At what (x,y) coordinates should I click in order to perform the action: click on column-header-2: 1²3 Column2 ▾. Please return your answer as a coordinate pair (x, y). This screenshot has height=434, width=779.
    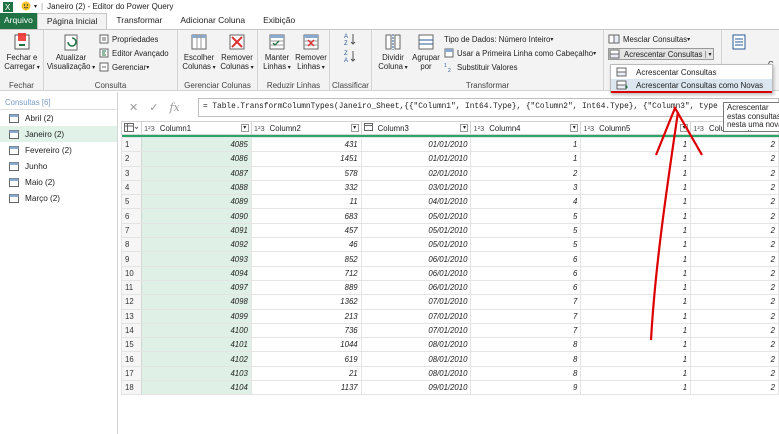
    Looking at the image, I should click on (306, 128).